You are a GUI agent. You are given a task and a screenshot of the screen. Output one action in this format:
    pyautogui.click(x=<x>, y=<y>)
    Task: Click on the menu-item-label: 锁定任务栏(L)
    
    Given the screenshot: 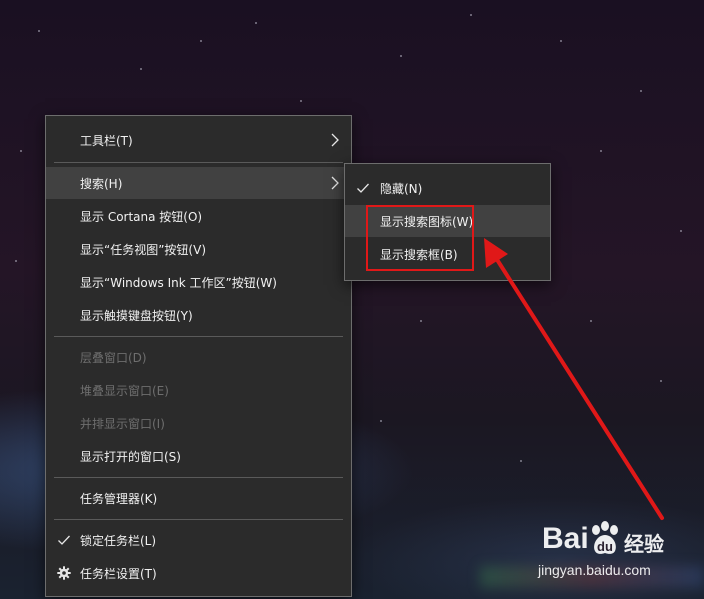 What is the action you would take?
    pyautogui.click(x=118, y=540)
    